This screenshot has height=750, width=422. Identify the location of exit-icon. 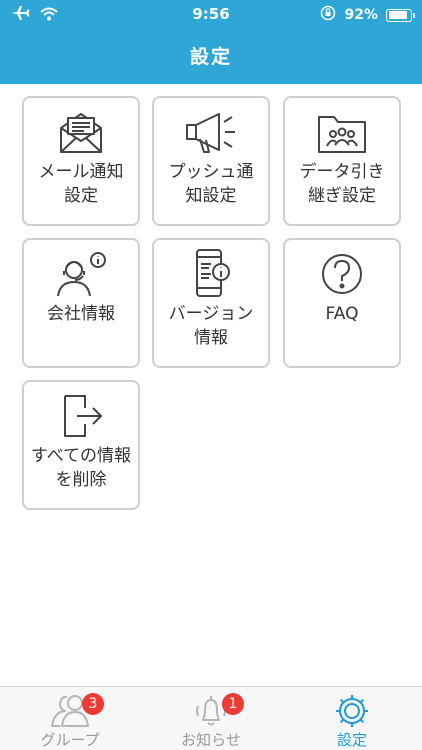
(81, 416).